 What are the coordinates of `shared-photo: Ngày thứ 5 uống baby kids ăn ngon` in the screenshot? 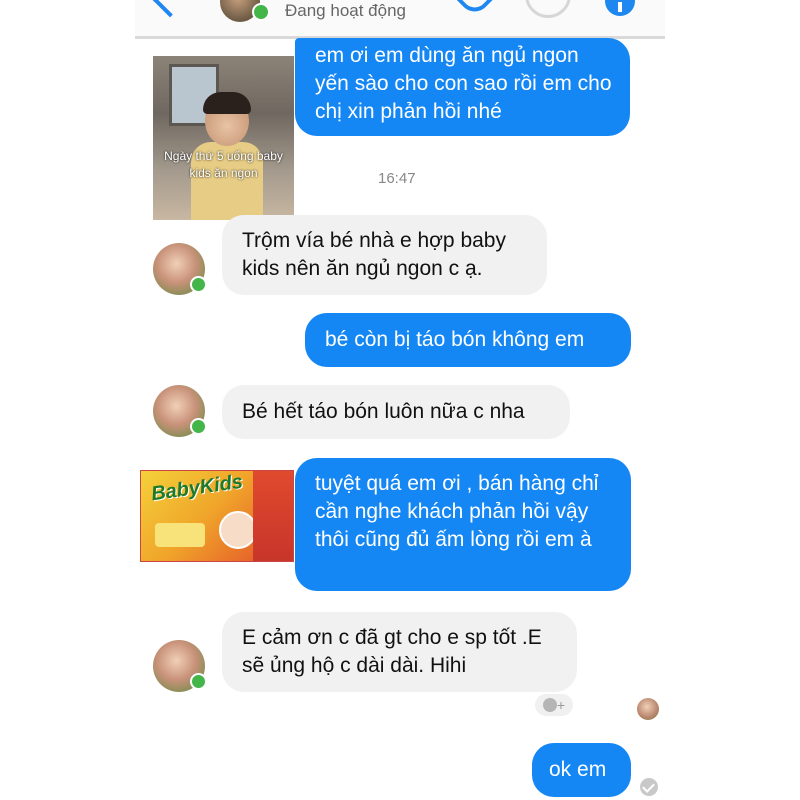 It's located at (223, 138).